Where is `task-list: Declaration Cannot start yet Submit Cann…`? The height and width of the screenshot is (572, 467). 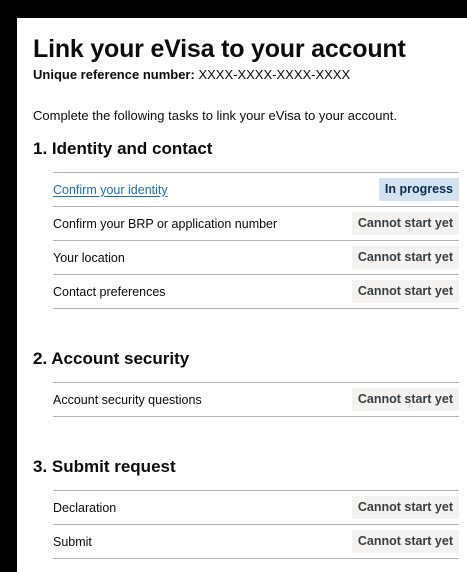 task-list: Declaration Cannot start yet Submit Cann… is located at coordinates (256, 524).